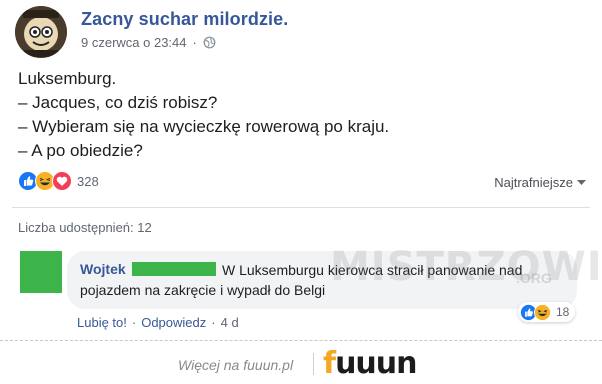 Image resolution: width=602 pixels, height=384 pixels. What do you see at coordinates (80, 150) in the screenshot?
I see `post-line: – A po obiedzie?` at bounding box center [80, 150].